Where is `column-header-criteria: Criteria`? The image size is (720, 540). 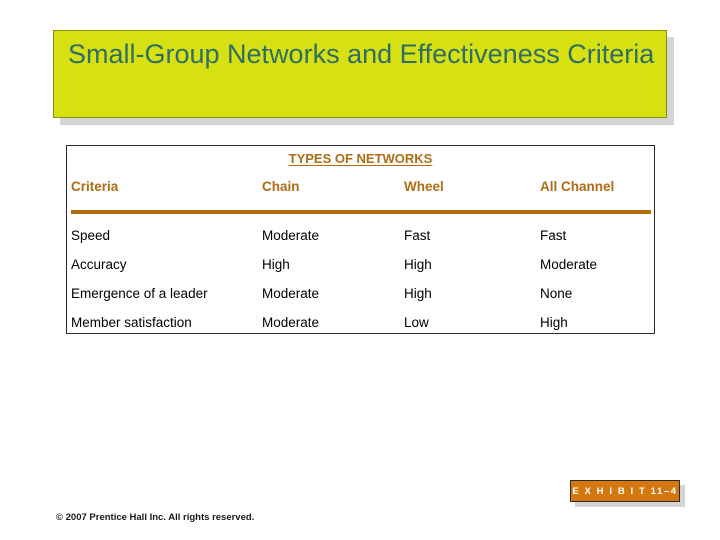 column-header-criteria: Criteria is located at coordinates (95, 186).